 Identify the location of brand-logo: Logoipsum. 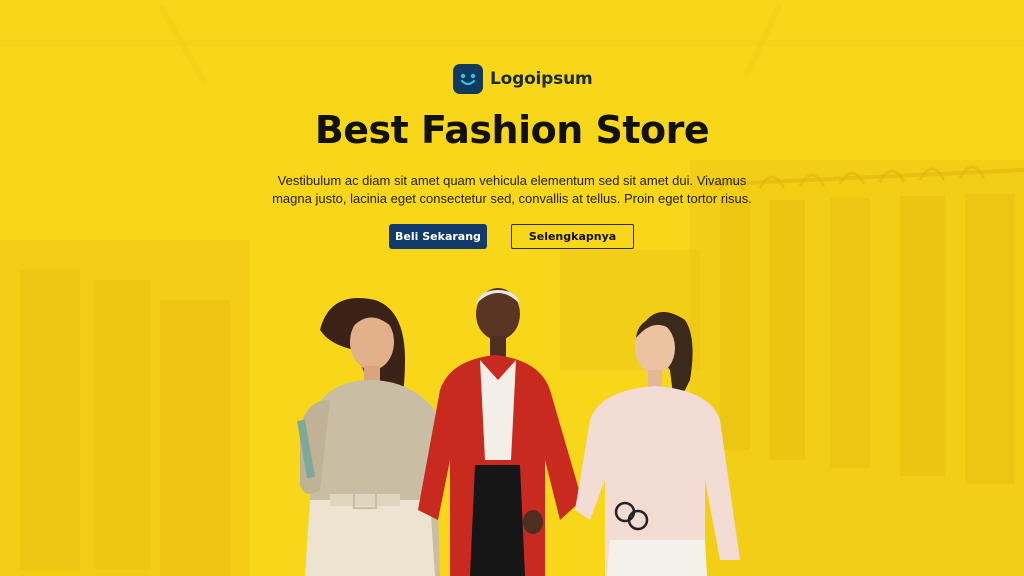
(523, 79).